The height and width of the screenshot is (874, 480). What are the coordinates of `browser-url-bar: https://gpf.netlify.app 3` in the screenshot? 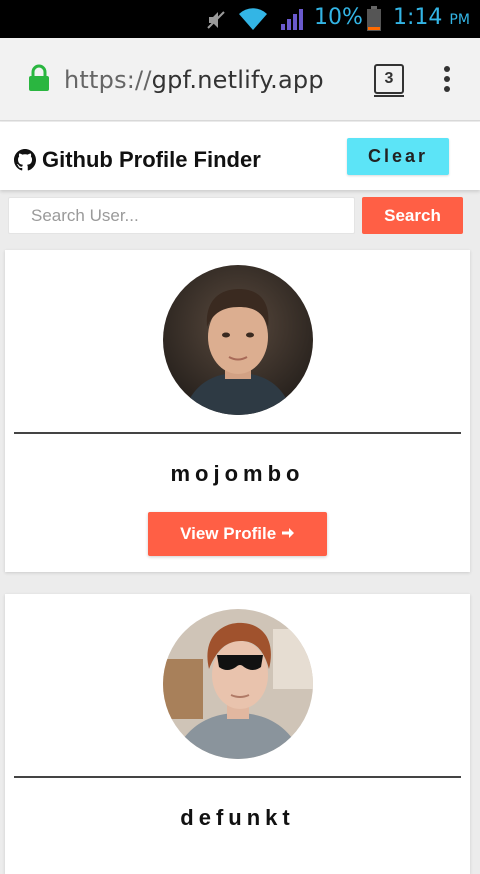 It's located at (240, 79).